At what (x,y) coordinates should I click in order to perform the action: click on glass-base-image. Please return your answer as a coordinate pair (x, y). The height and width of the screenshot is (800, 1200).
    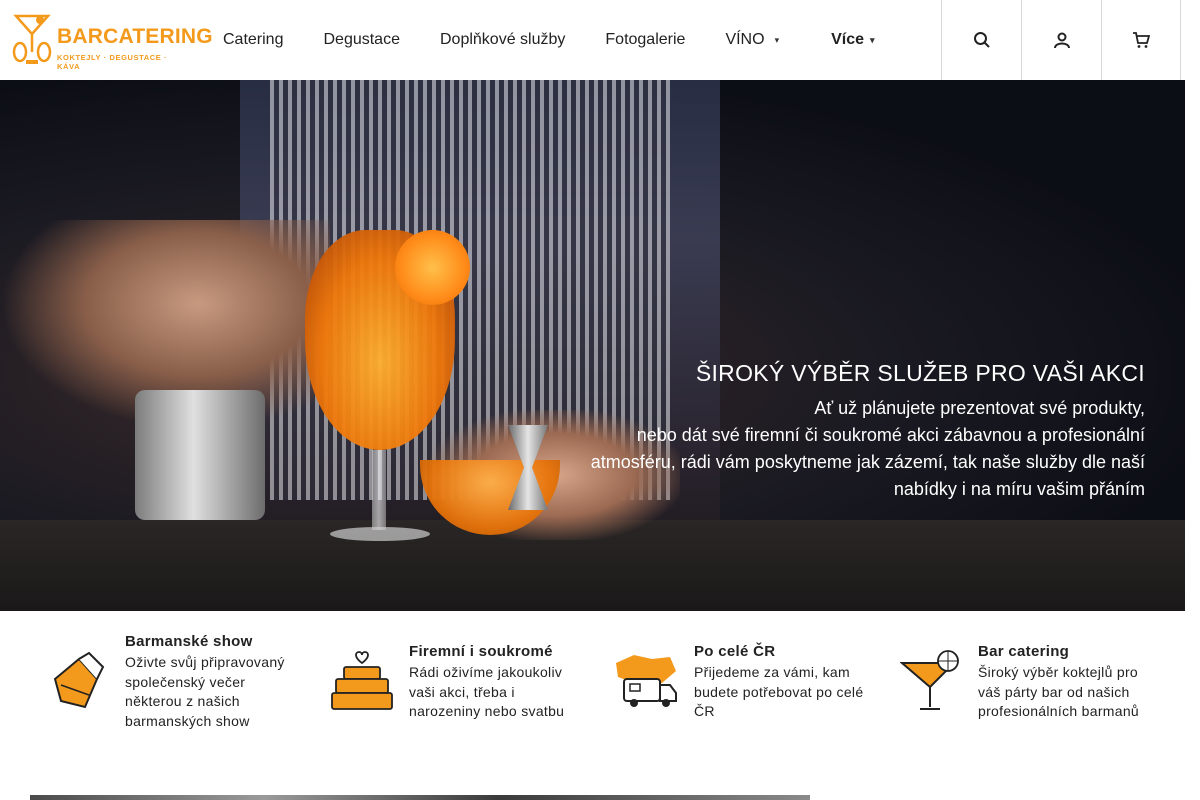
    Looking at the image, I should click on (380, 534).